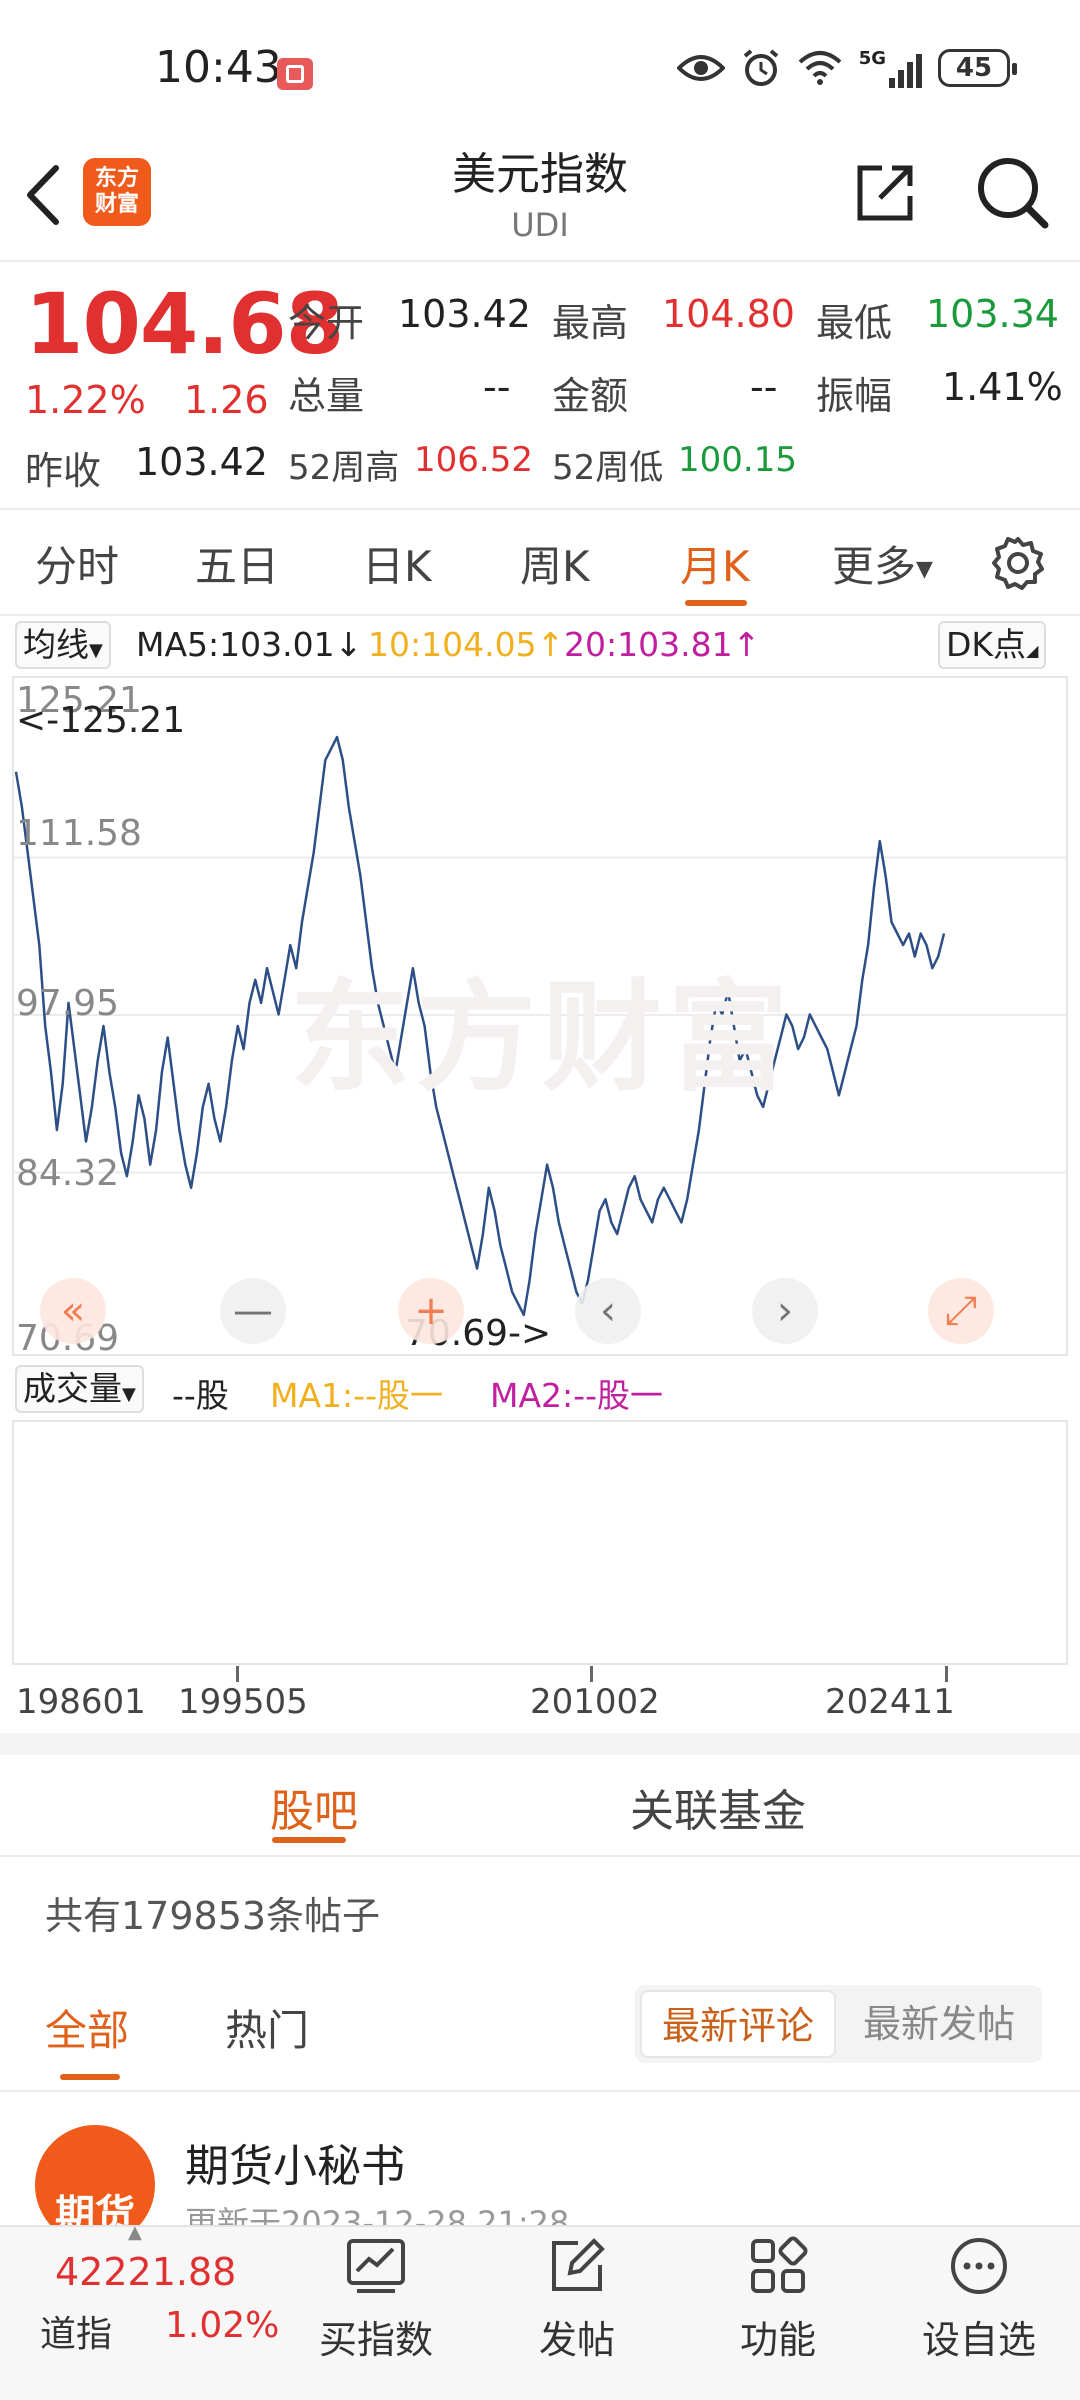  I want to click on vol-ma1: MA1:--股一, so click(356, 1395).